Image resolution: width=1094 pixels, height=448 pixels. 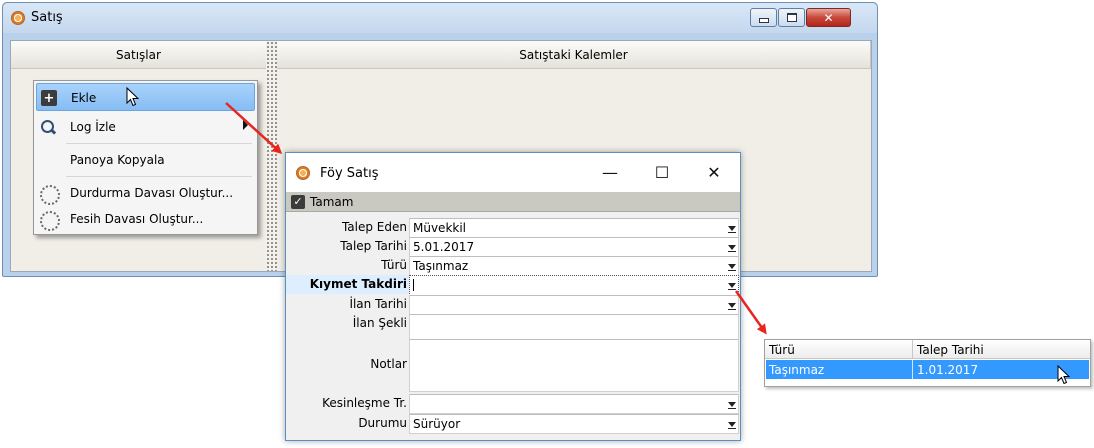 What do you see at coordinates (750, 312) in the screenshot?
I see `arrow-dropdown-to-popup` at bounding box center [750, 312].